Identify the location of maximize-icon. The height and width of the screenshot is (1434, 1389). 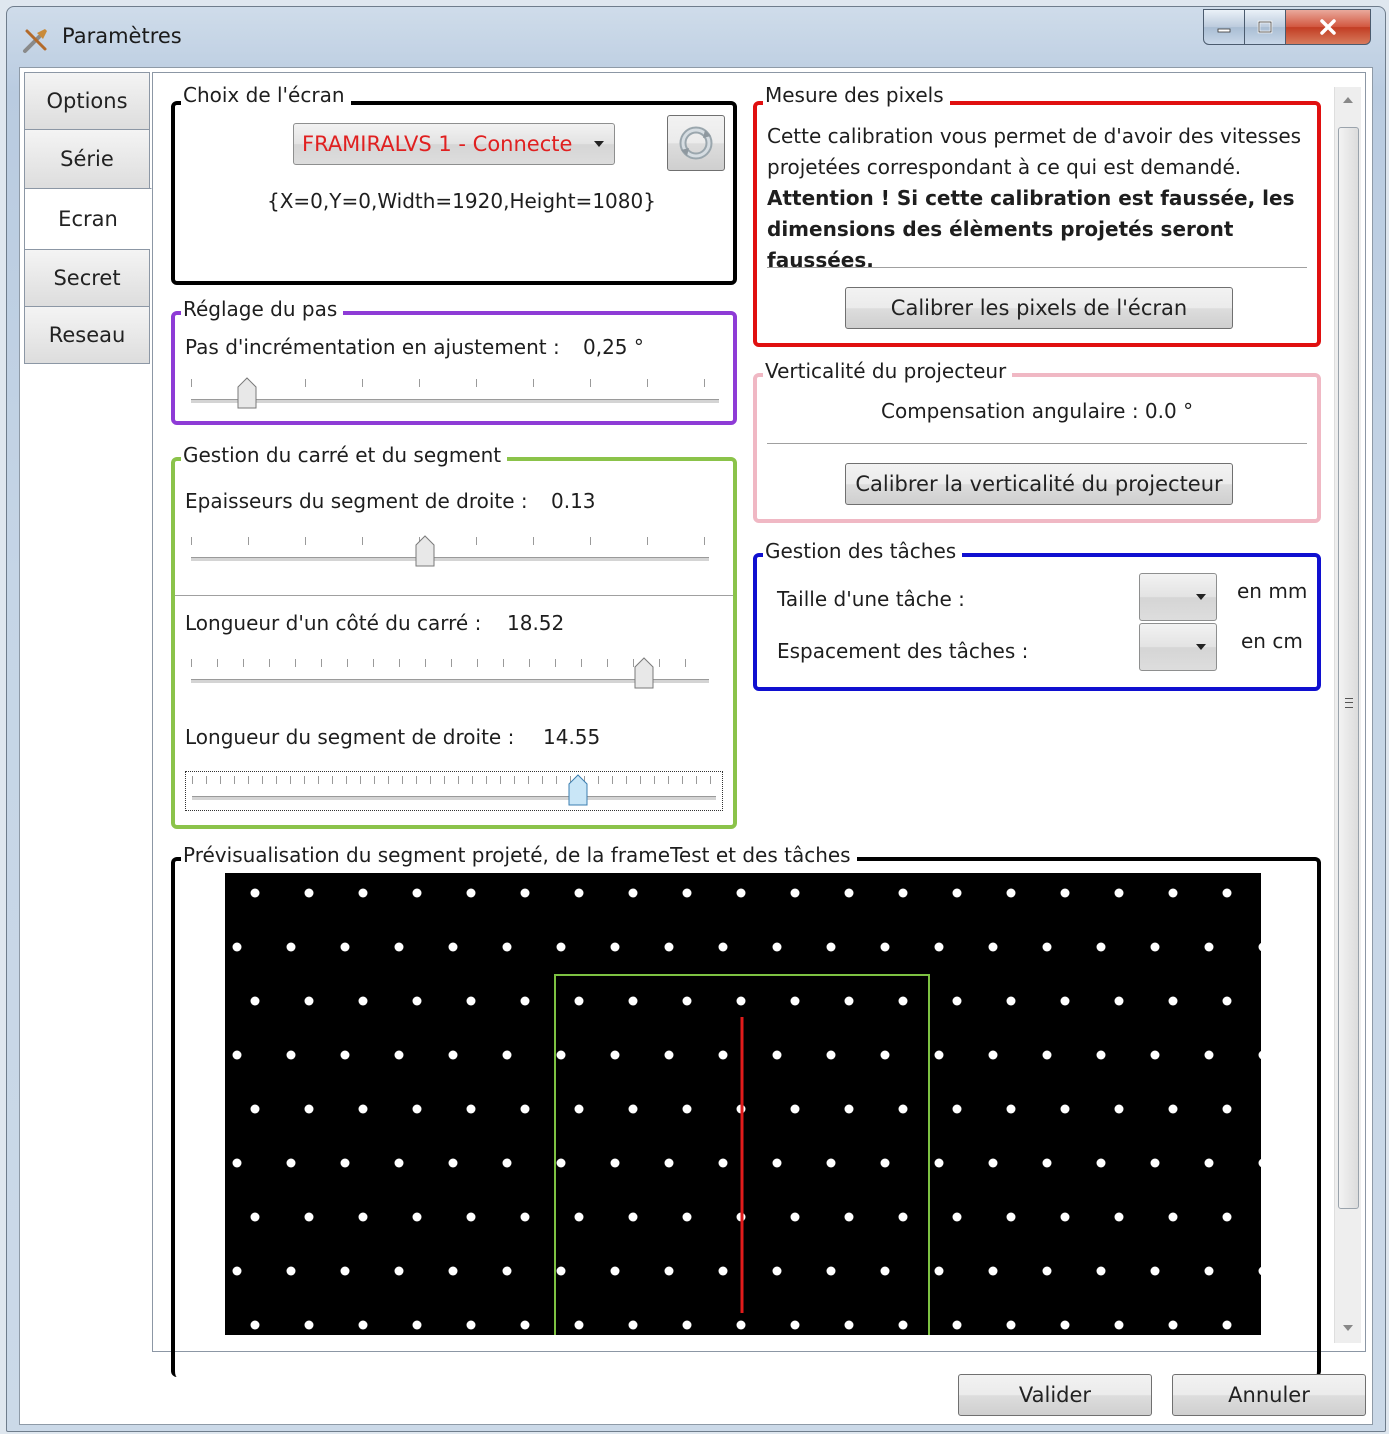
(1265, 27).